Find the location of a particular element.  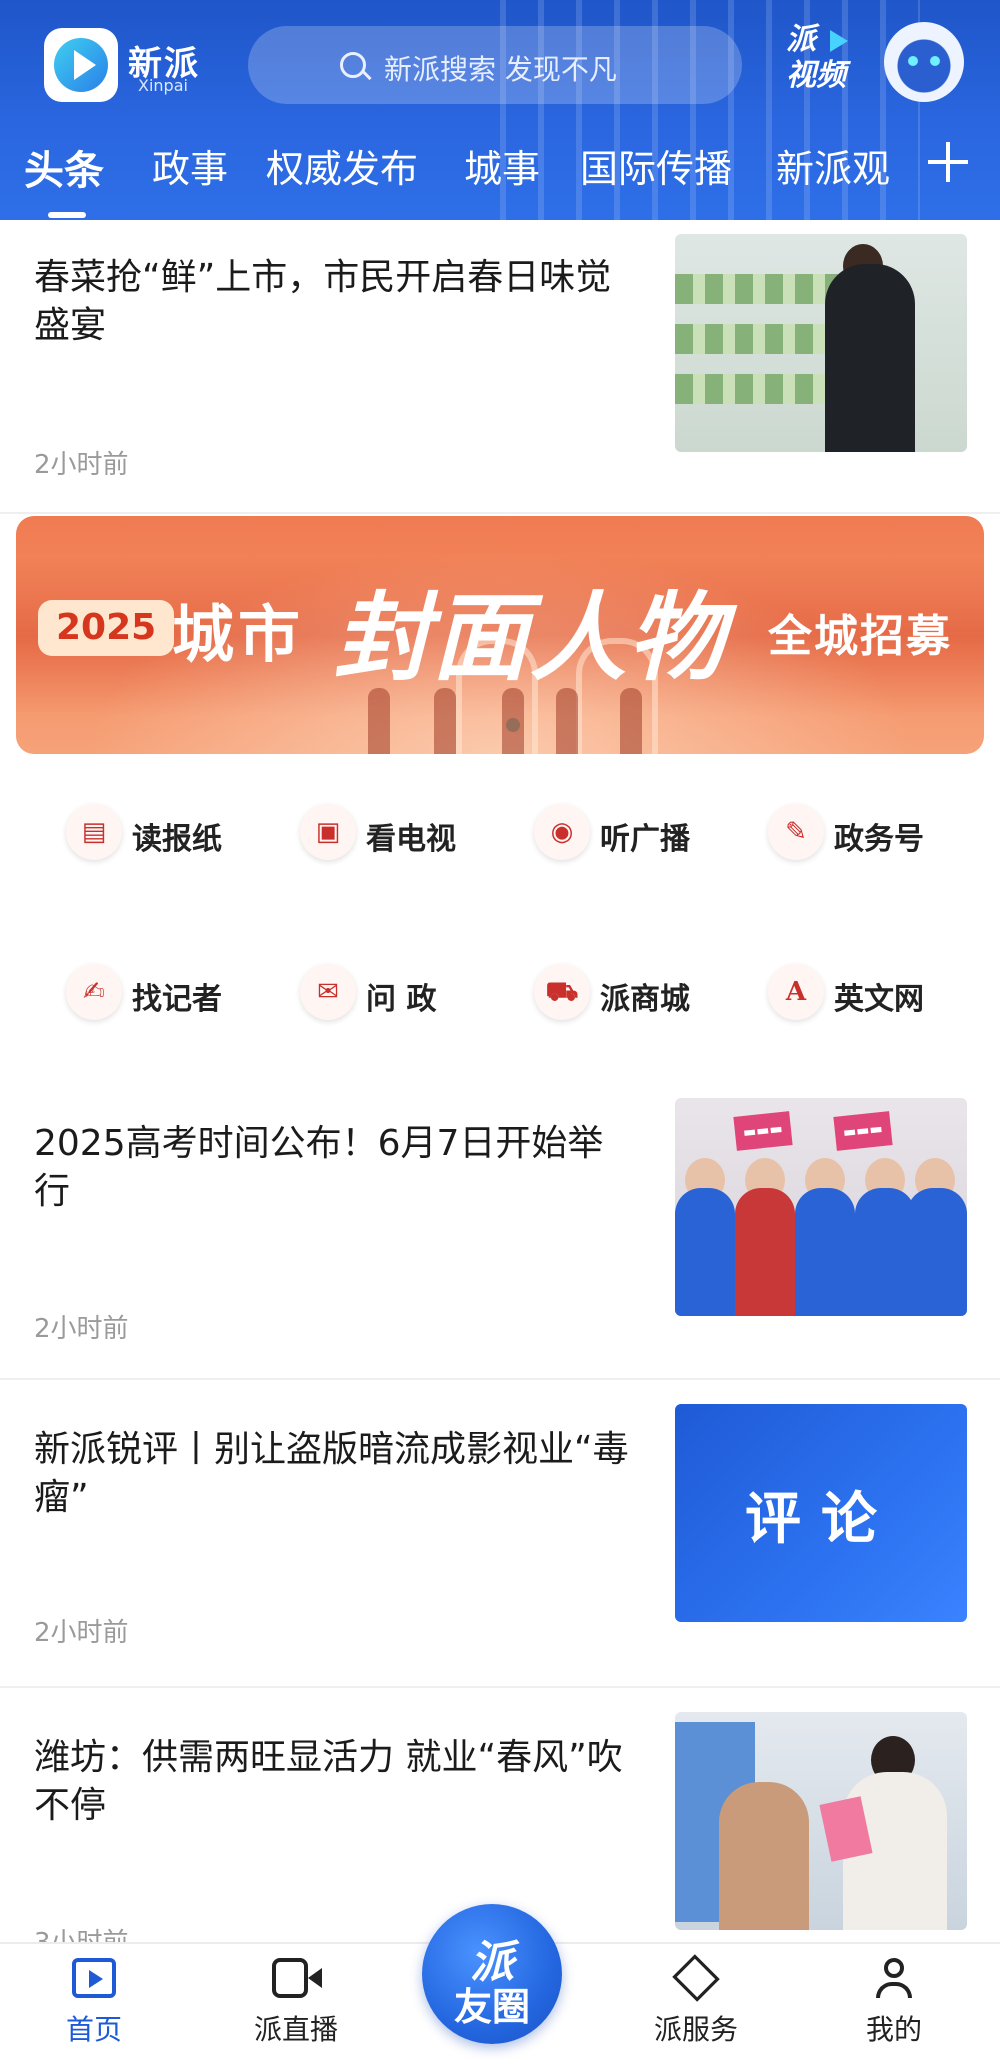

cube-icon is located at coordinates (696, 1978).